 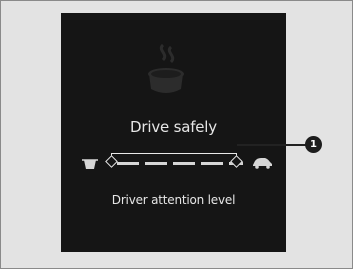 I want to click on range-start-marker, so click(x=111, y=161).